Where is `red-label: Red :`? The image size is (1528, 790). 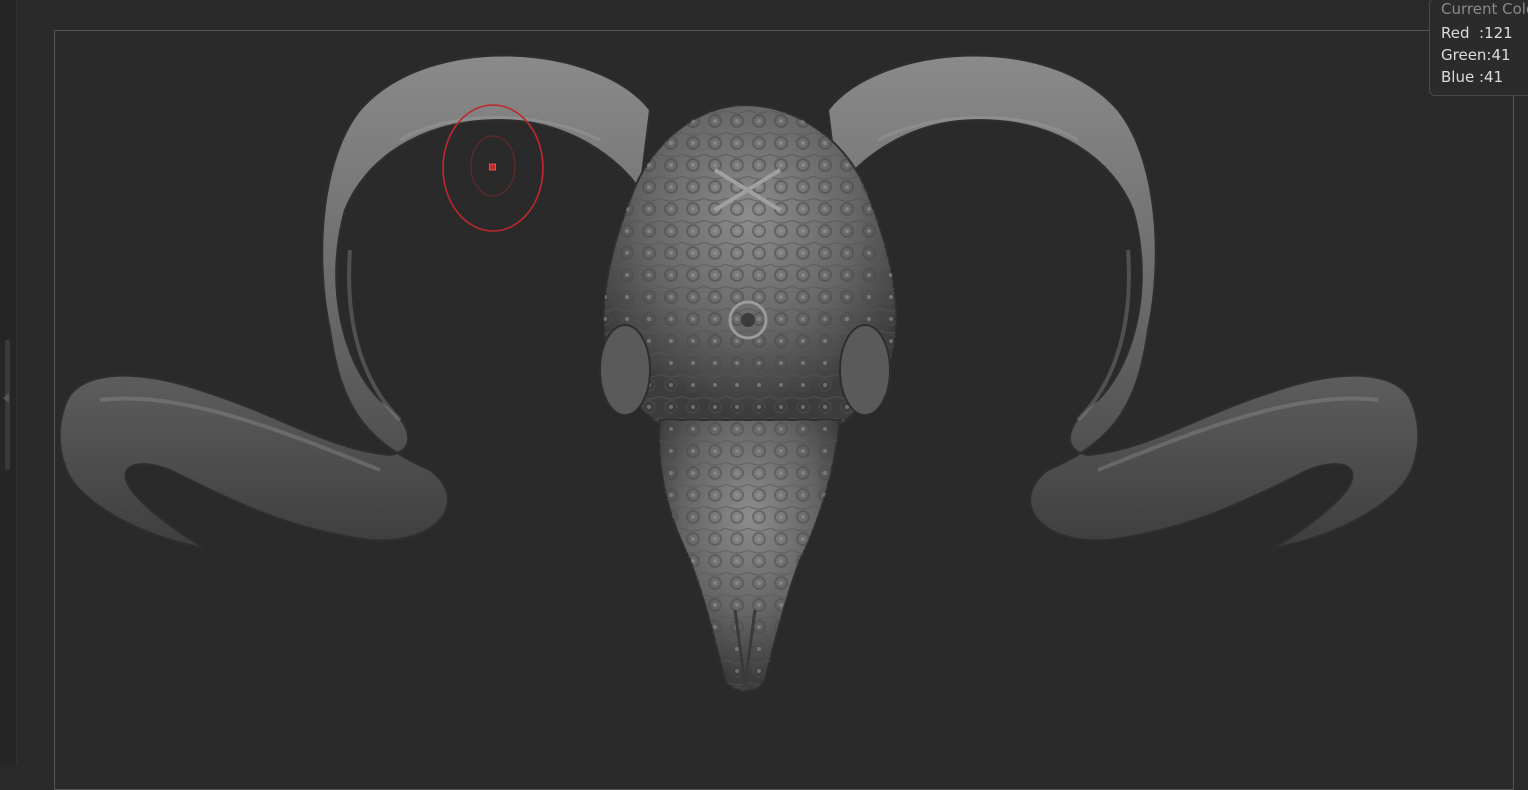 red-label: Red : is located at coordinates (1463, 33).